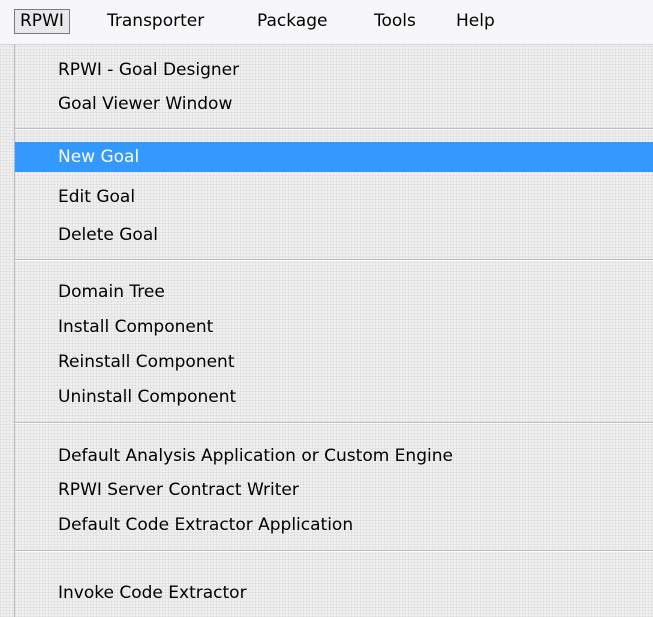 This screenshot has width=653, height=617. What do you see at coordinates (334, 235) in the screenshot?
I see `menu-item-delete-goal: Delete Goal` at bounding box center [334, 235].